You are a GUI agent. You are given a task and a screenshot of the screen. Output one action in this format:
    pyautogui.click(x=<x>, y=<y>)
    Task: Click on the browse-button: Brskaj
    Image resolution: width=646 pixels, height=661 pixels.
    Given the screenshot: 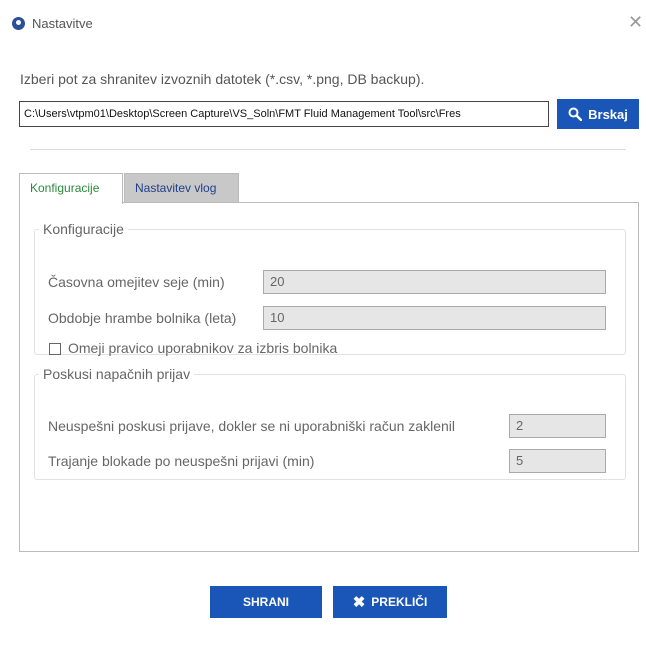 What is the action you would take?
    pyautogui.click(x=598, y=114)
    